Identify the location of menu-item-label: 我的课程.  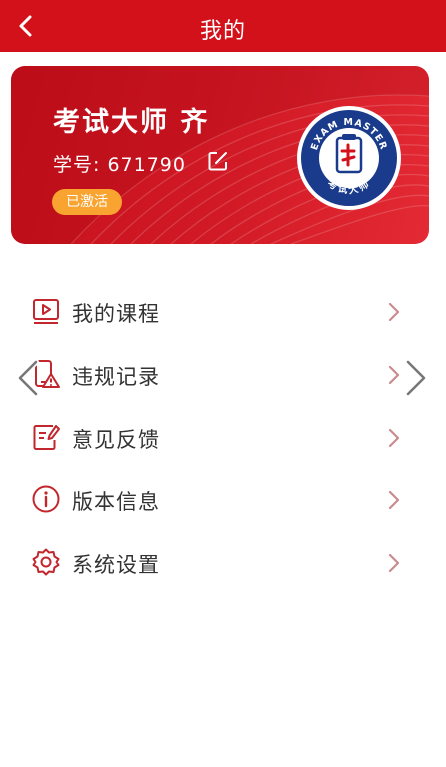
(116, 314).